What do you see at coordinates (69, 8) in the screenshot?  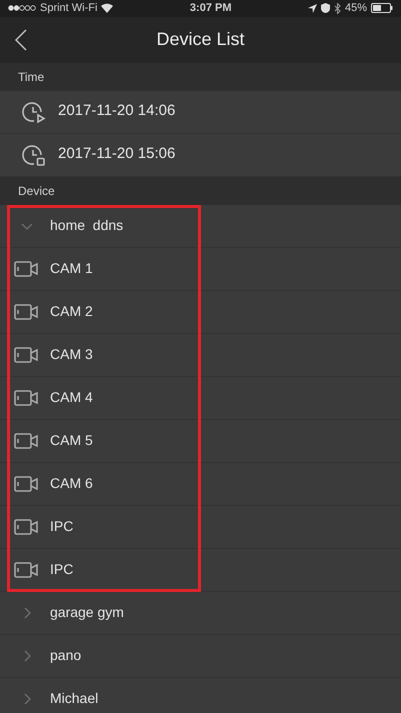 I see `carrier-text: Sprint Wi-Fi` at bounding box center [69, 8].